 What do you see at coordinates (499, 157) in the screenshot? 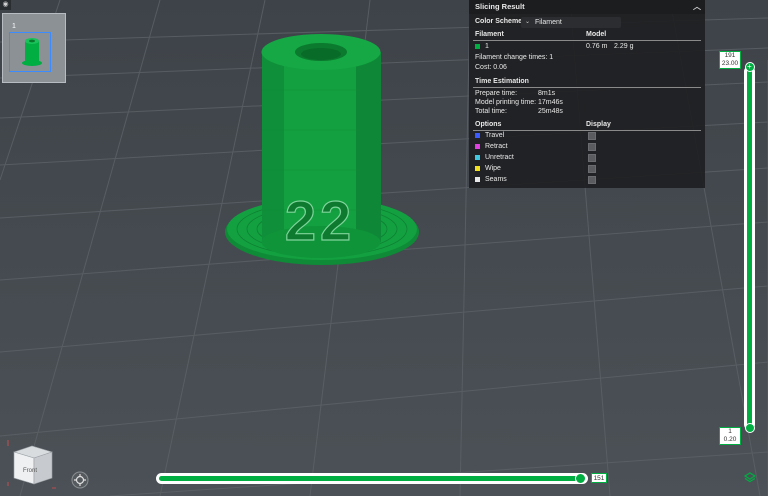
I see `option-label: Unretract` at bounding box center [499, 157].